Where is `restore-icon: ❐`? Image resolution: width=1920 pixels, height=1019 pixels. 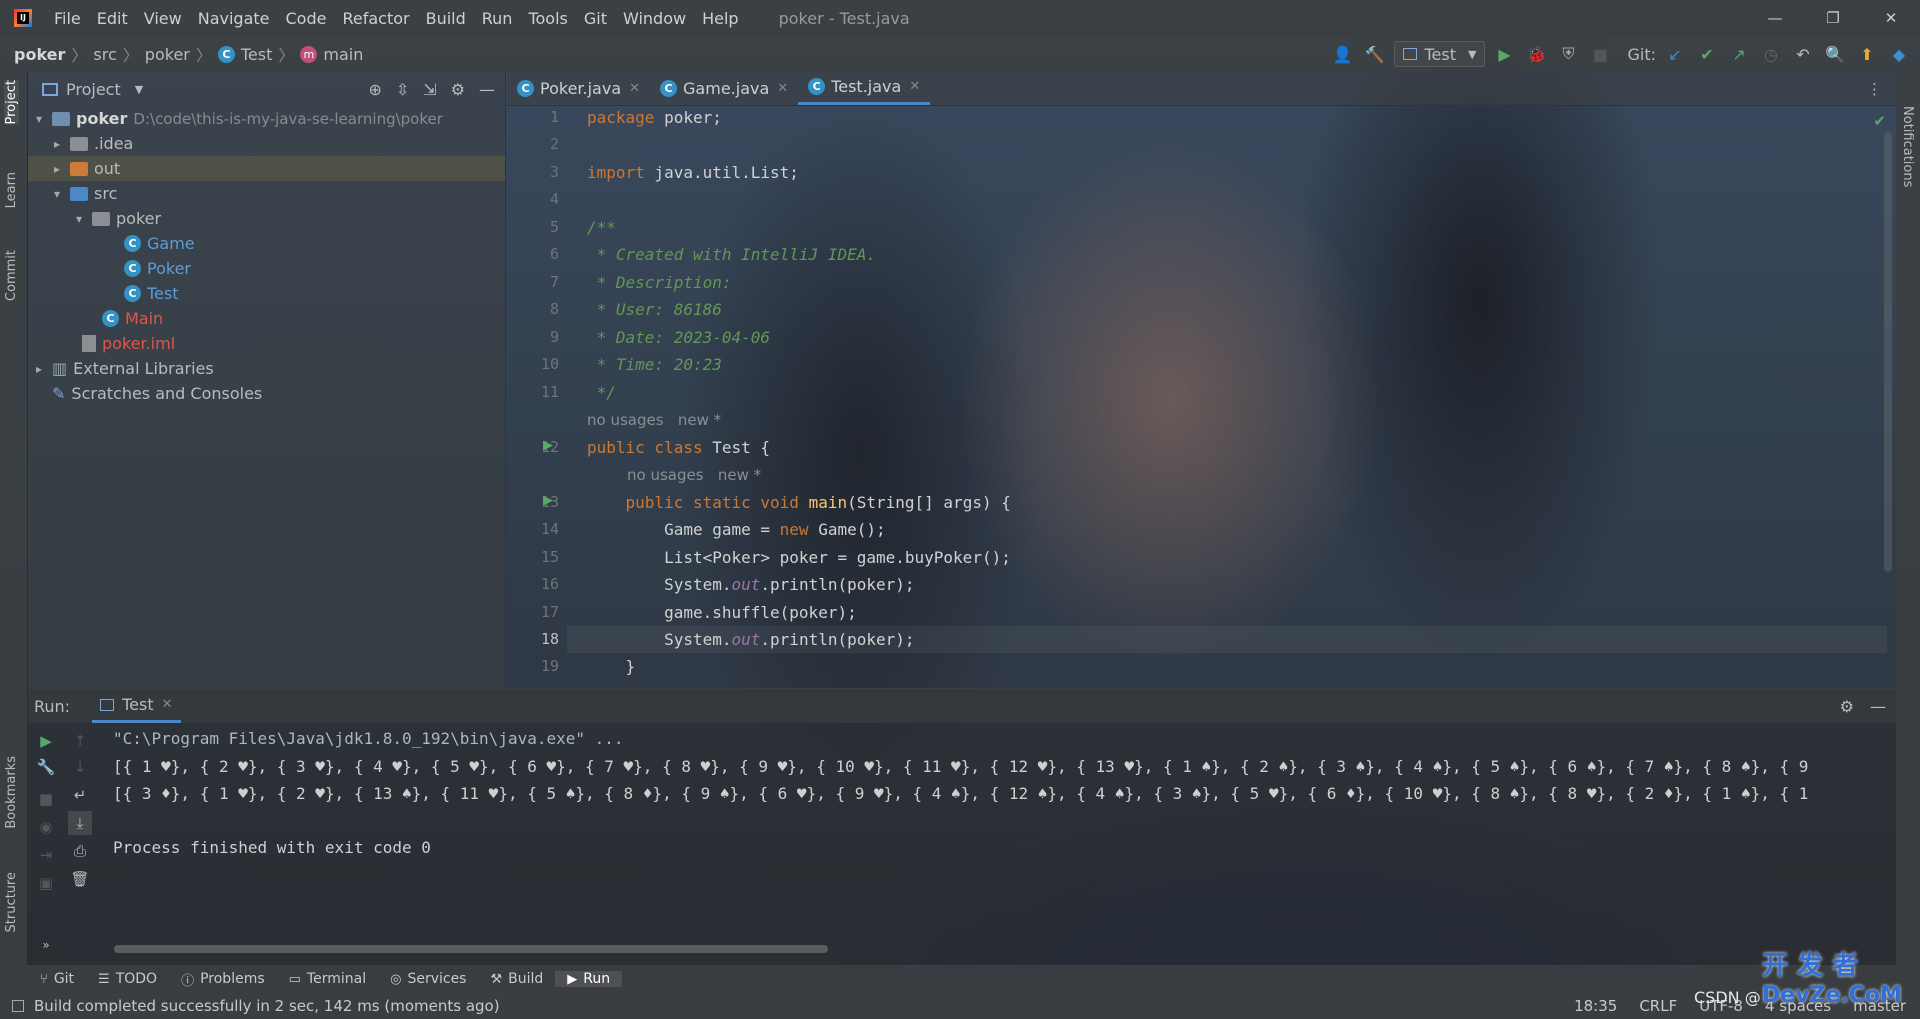 restore-icon: ❐ is located at coordinates (1833, 18).